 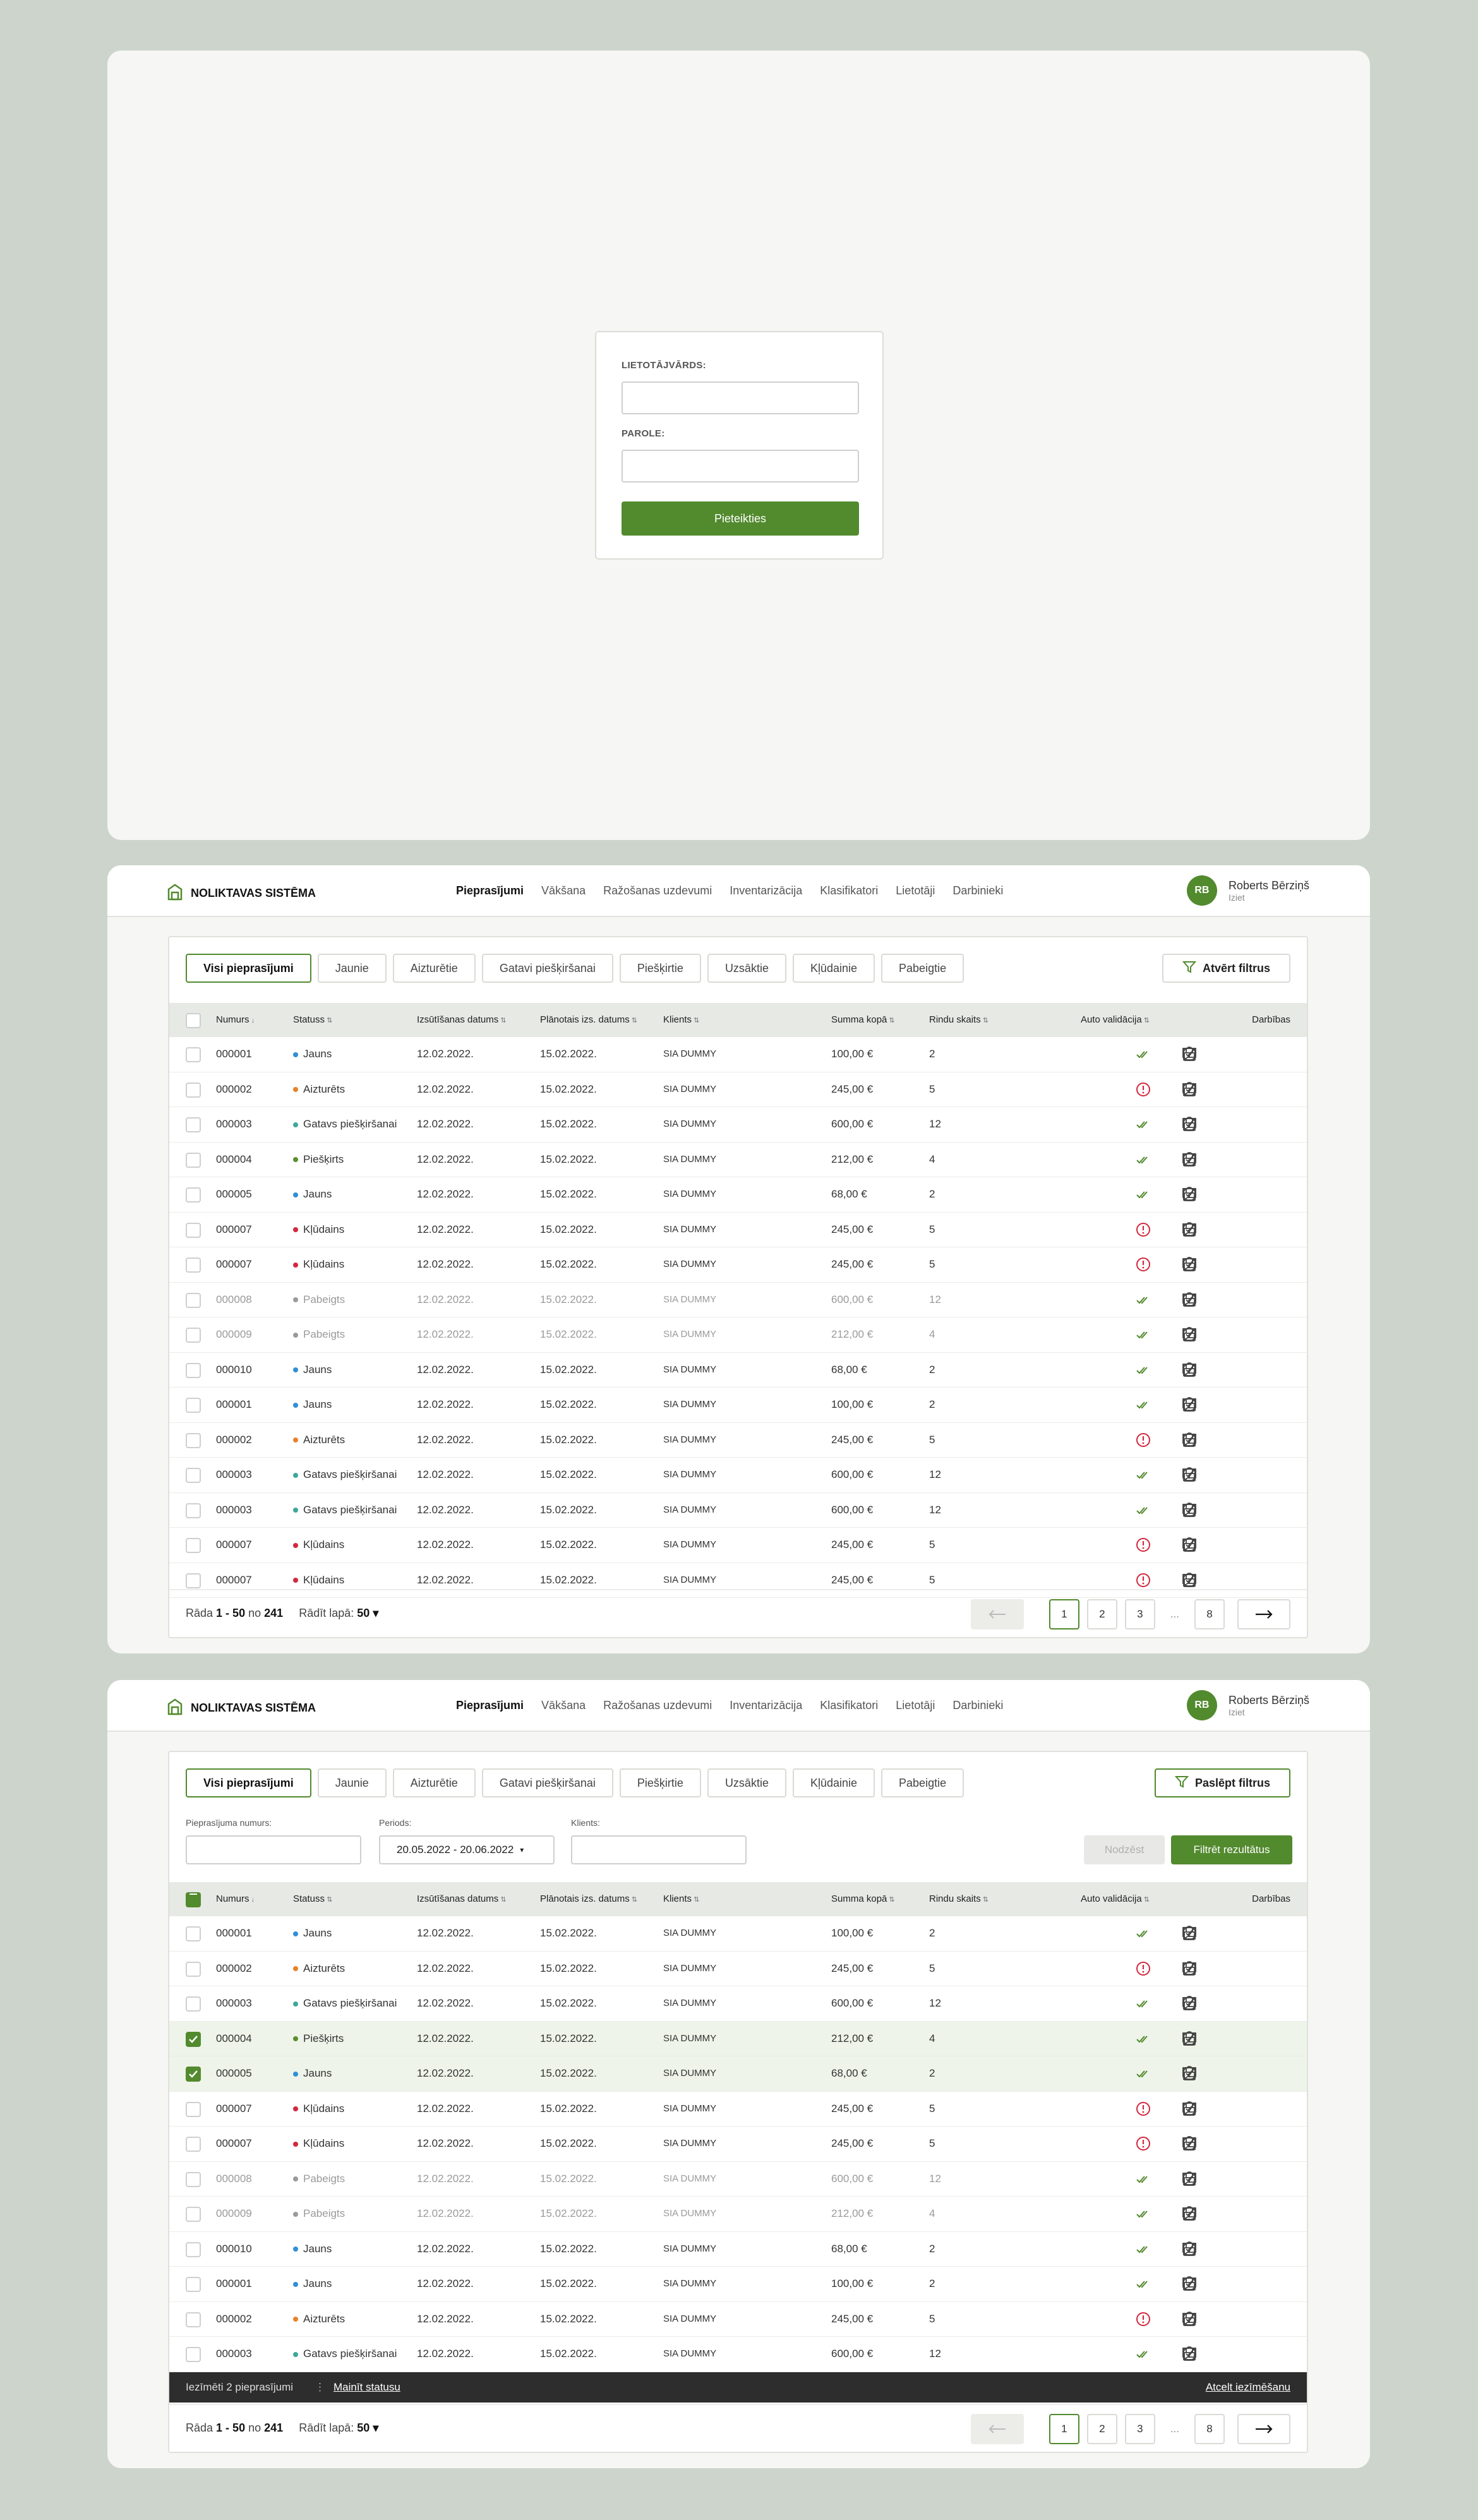 I want to click on nav-item-users: Lietotāji, so click(x=915, y=1705).